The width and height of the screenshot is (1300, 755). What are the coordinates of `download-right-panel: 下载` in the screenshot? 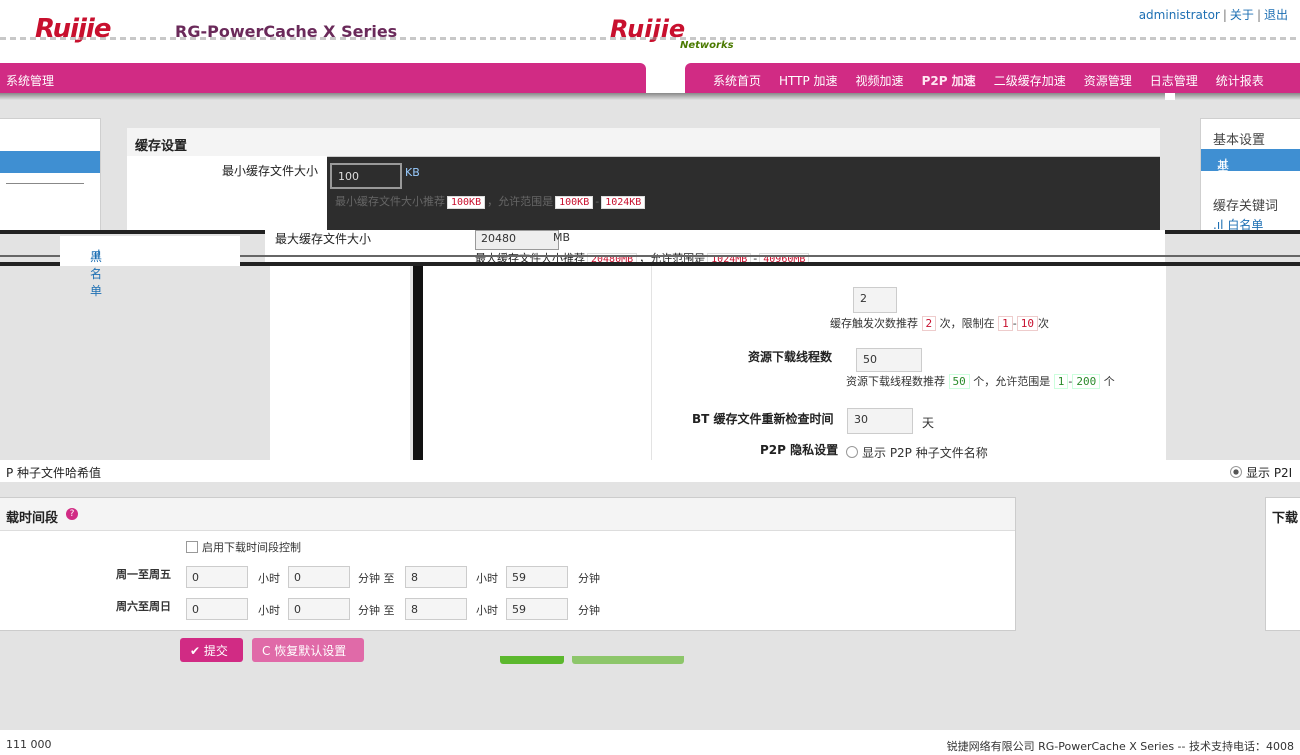 It's located at (1282, 564).